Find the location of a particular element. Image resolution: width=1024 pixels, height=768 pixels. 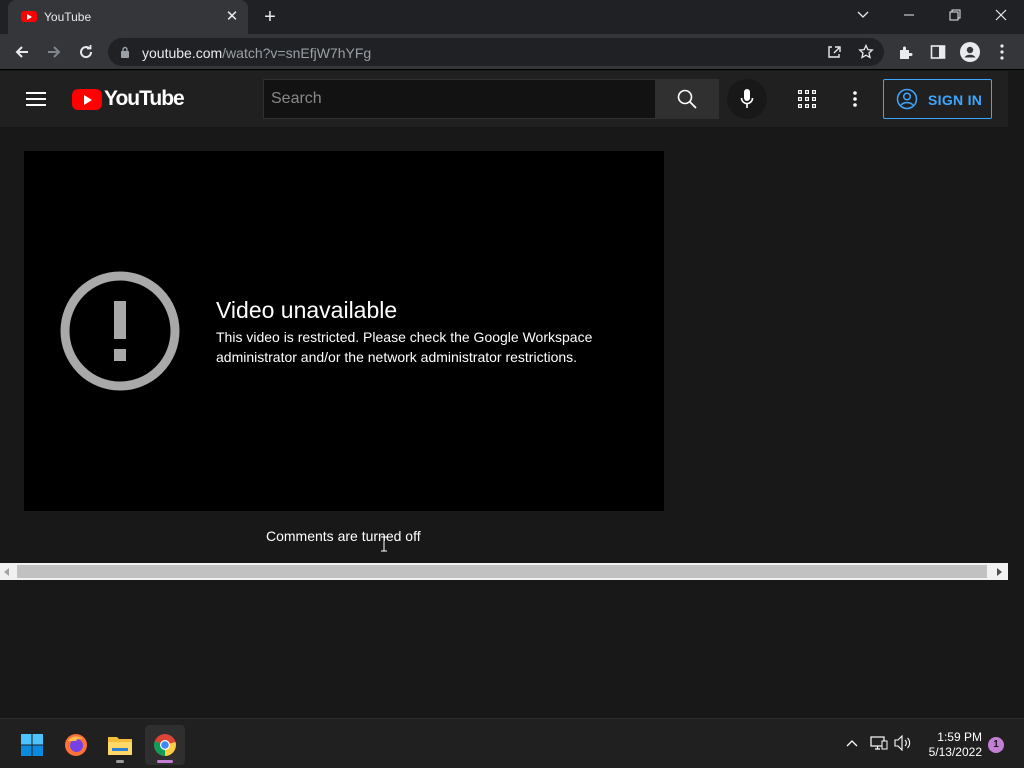

youtube-wordmark: YouTube is located at coordinates (144, 99).